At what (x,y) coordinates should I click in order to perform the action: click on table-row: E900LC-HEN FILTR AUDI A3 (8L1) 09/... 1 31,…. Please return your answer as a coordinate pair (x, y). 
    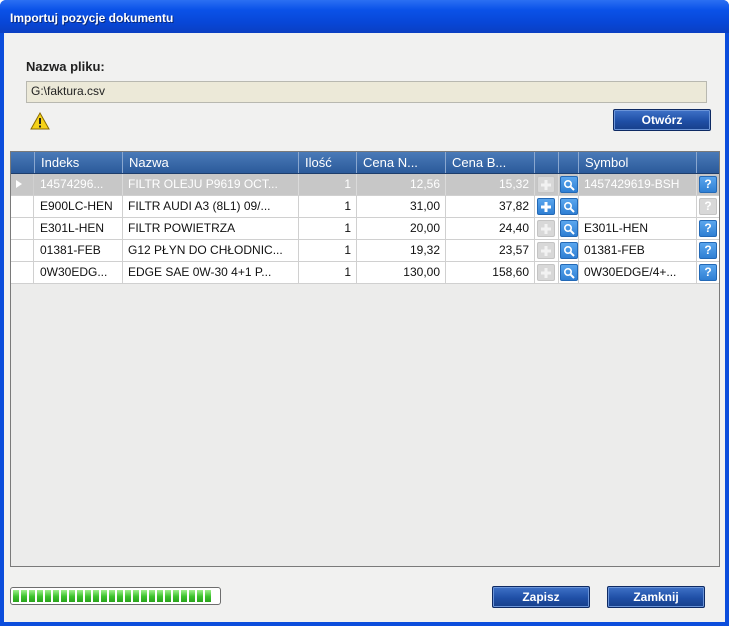
    Looking at the image, I should click on (365, 207).